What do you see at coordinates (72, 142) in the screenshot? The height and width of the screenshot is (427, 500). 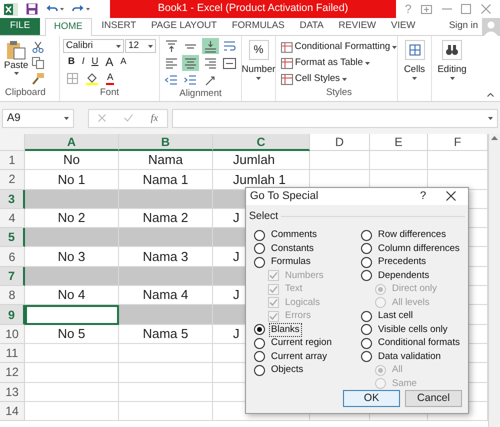 I see `column-header: A` at bounding box center [72, 142].